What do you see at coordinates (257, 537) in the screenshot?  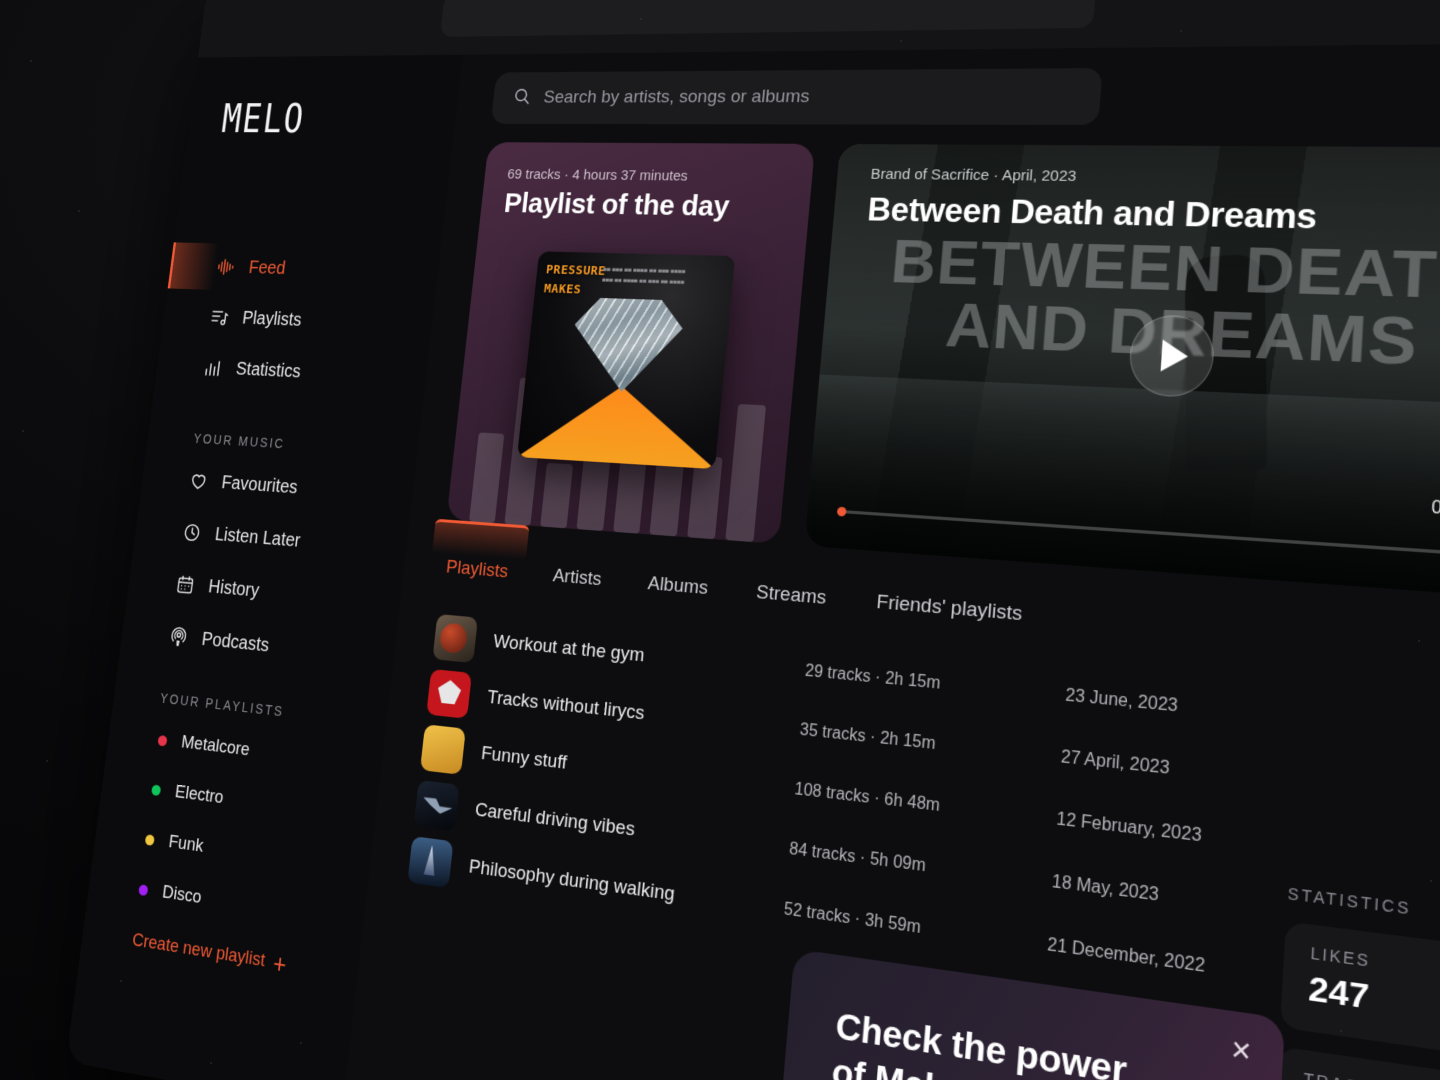 I see `sidebar-item-label: Listen Later` at bounding box center [257, 537].